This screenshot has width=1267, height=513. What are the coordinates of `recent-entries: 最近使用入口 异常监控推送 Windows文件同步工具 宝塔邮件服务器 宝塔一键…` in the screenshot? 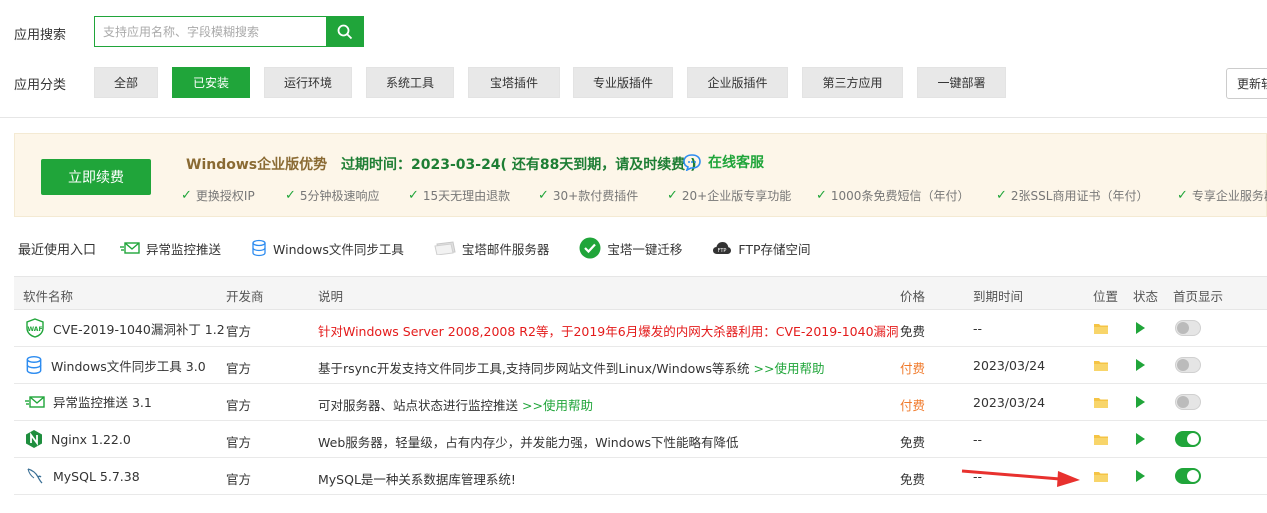 It's located at (429, 248).